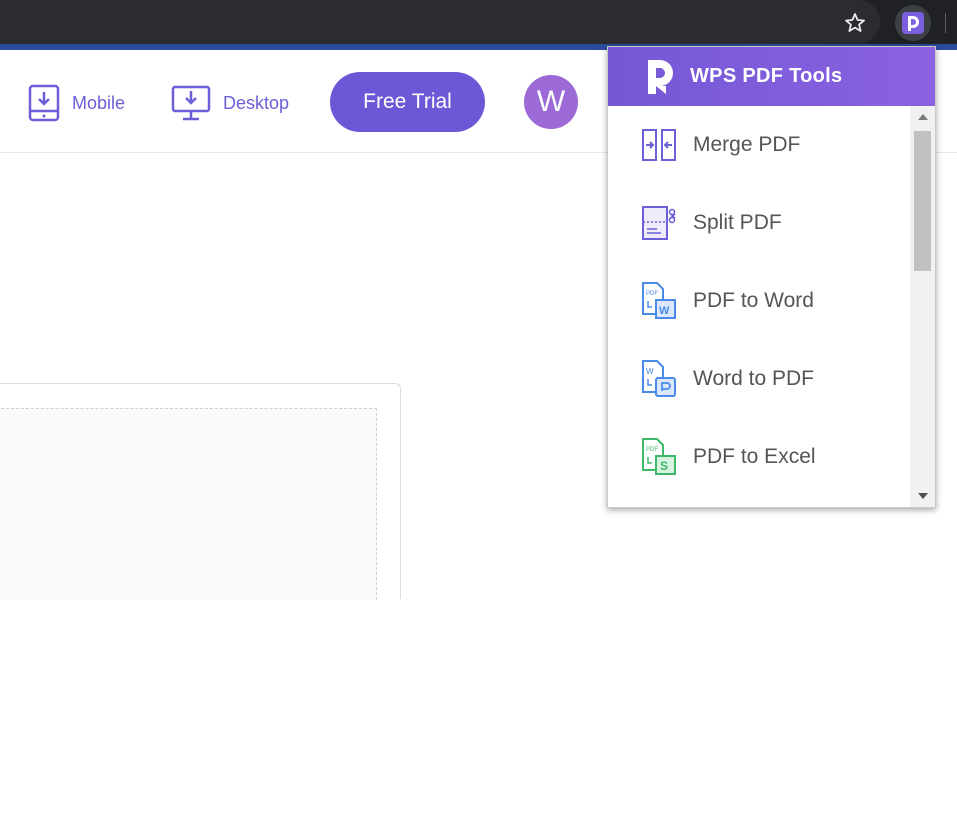 This screenshot has width=957, height=828. I want to click on wps-pdf-extension-icon, so click(913, 23).